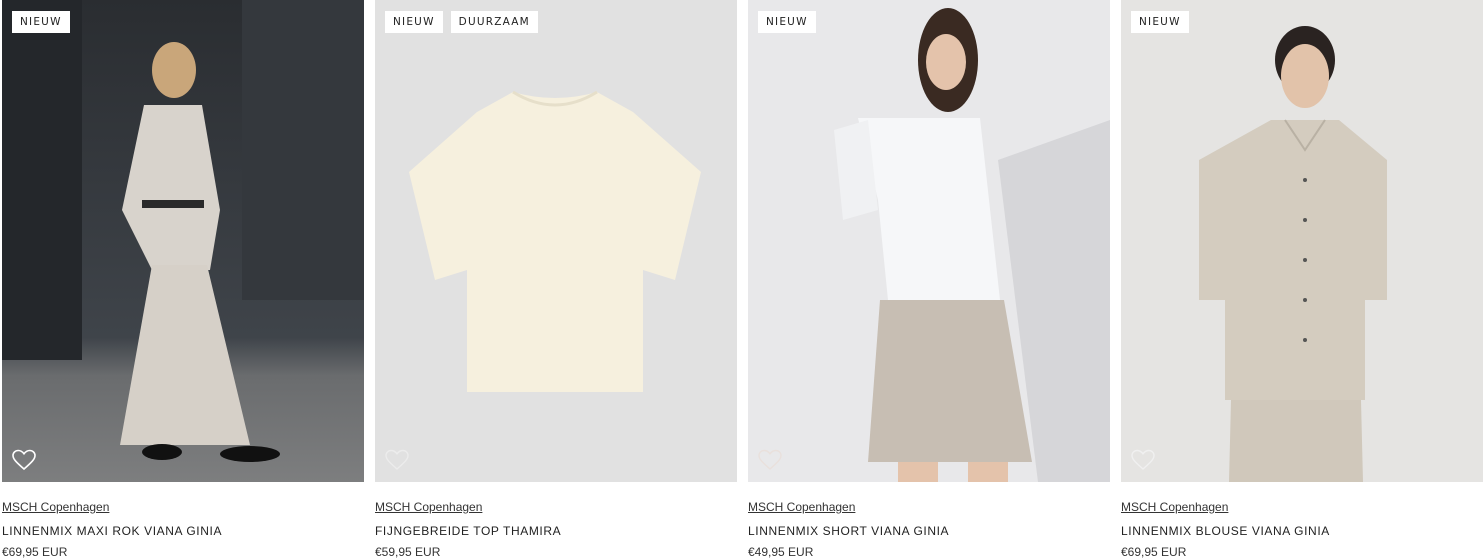  I want to click on product-price: €59,95 EUR, so click(408, 552).